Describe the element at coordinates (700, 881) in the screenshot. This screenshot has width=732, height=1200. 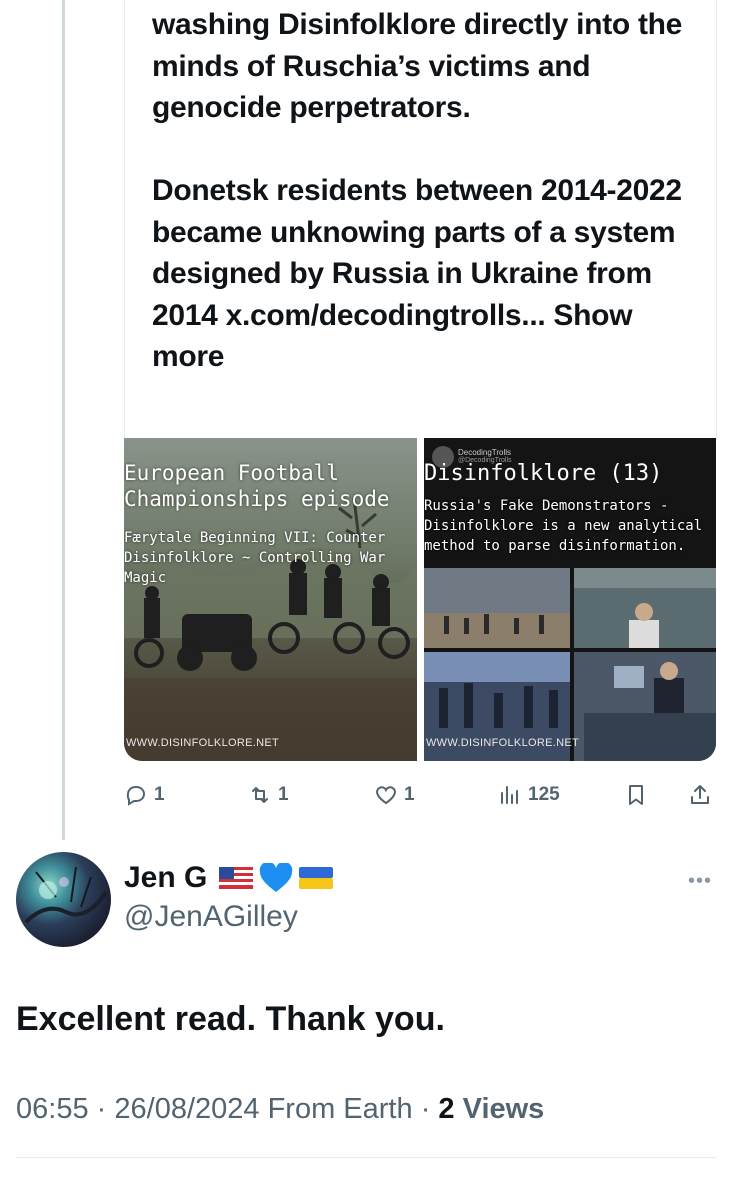
I see `more-options-icon: •••` at that location.